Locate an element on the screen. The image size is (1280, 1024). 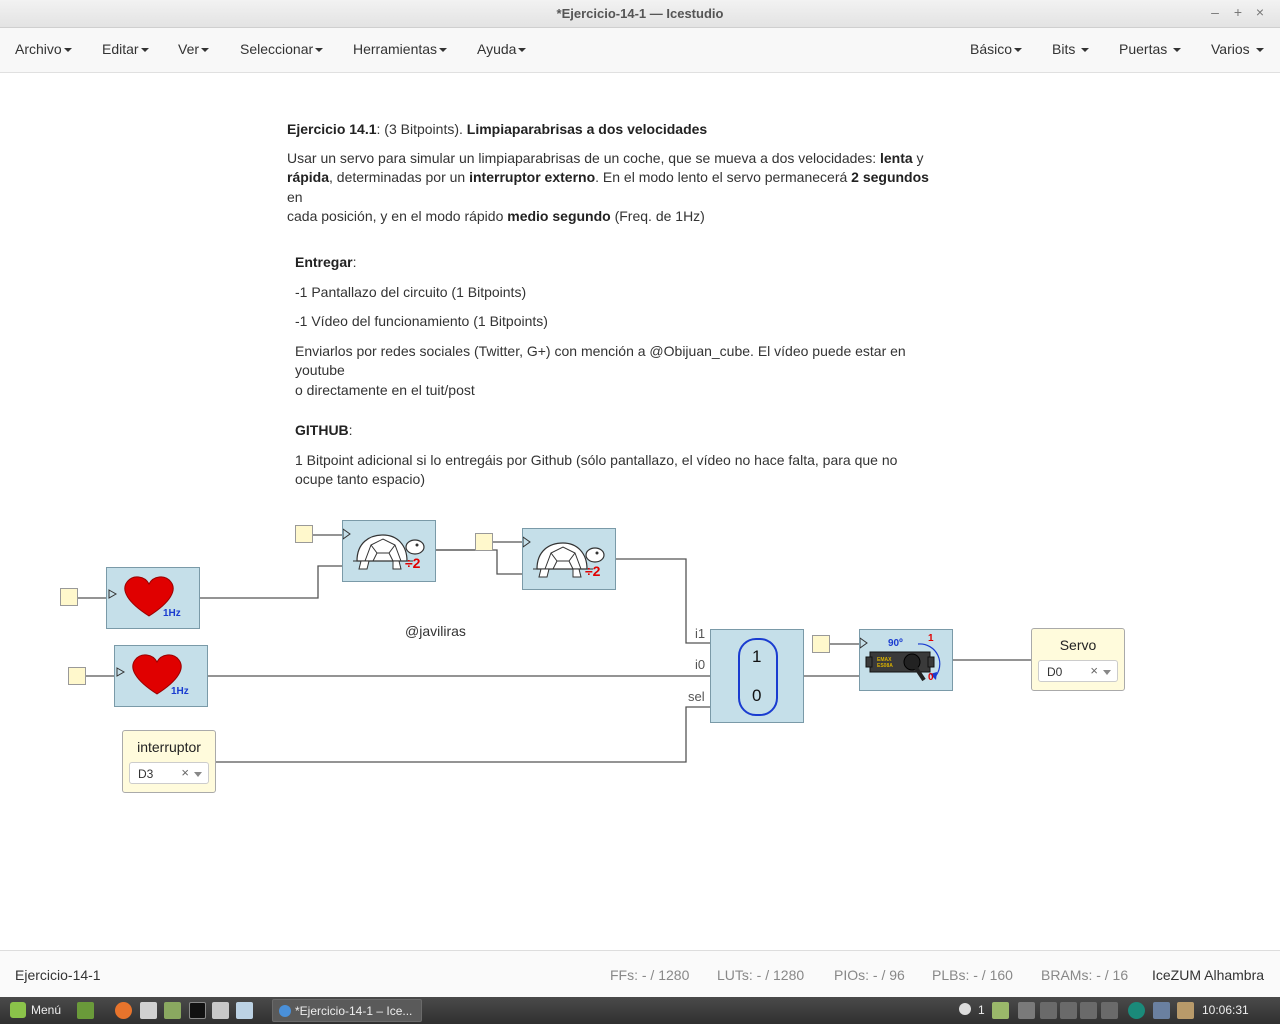
pin-value: D3 is located at coordinates (146, 774).